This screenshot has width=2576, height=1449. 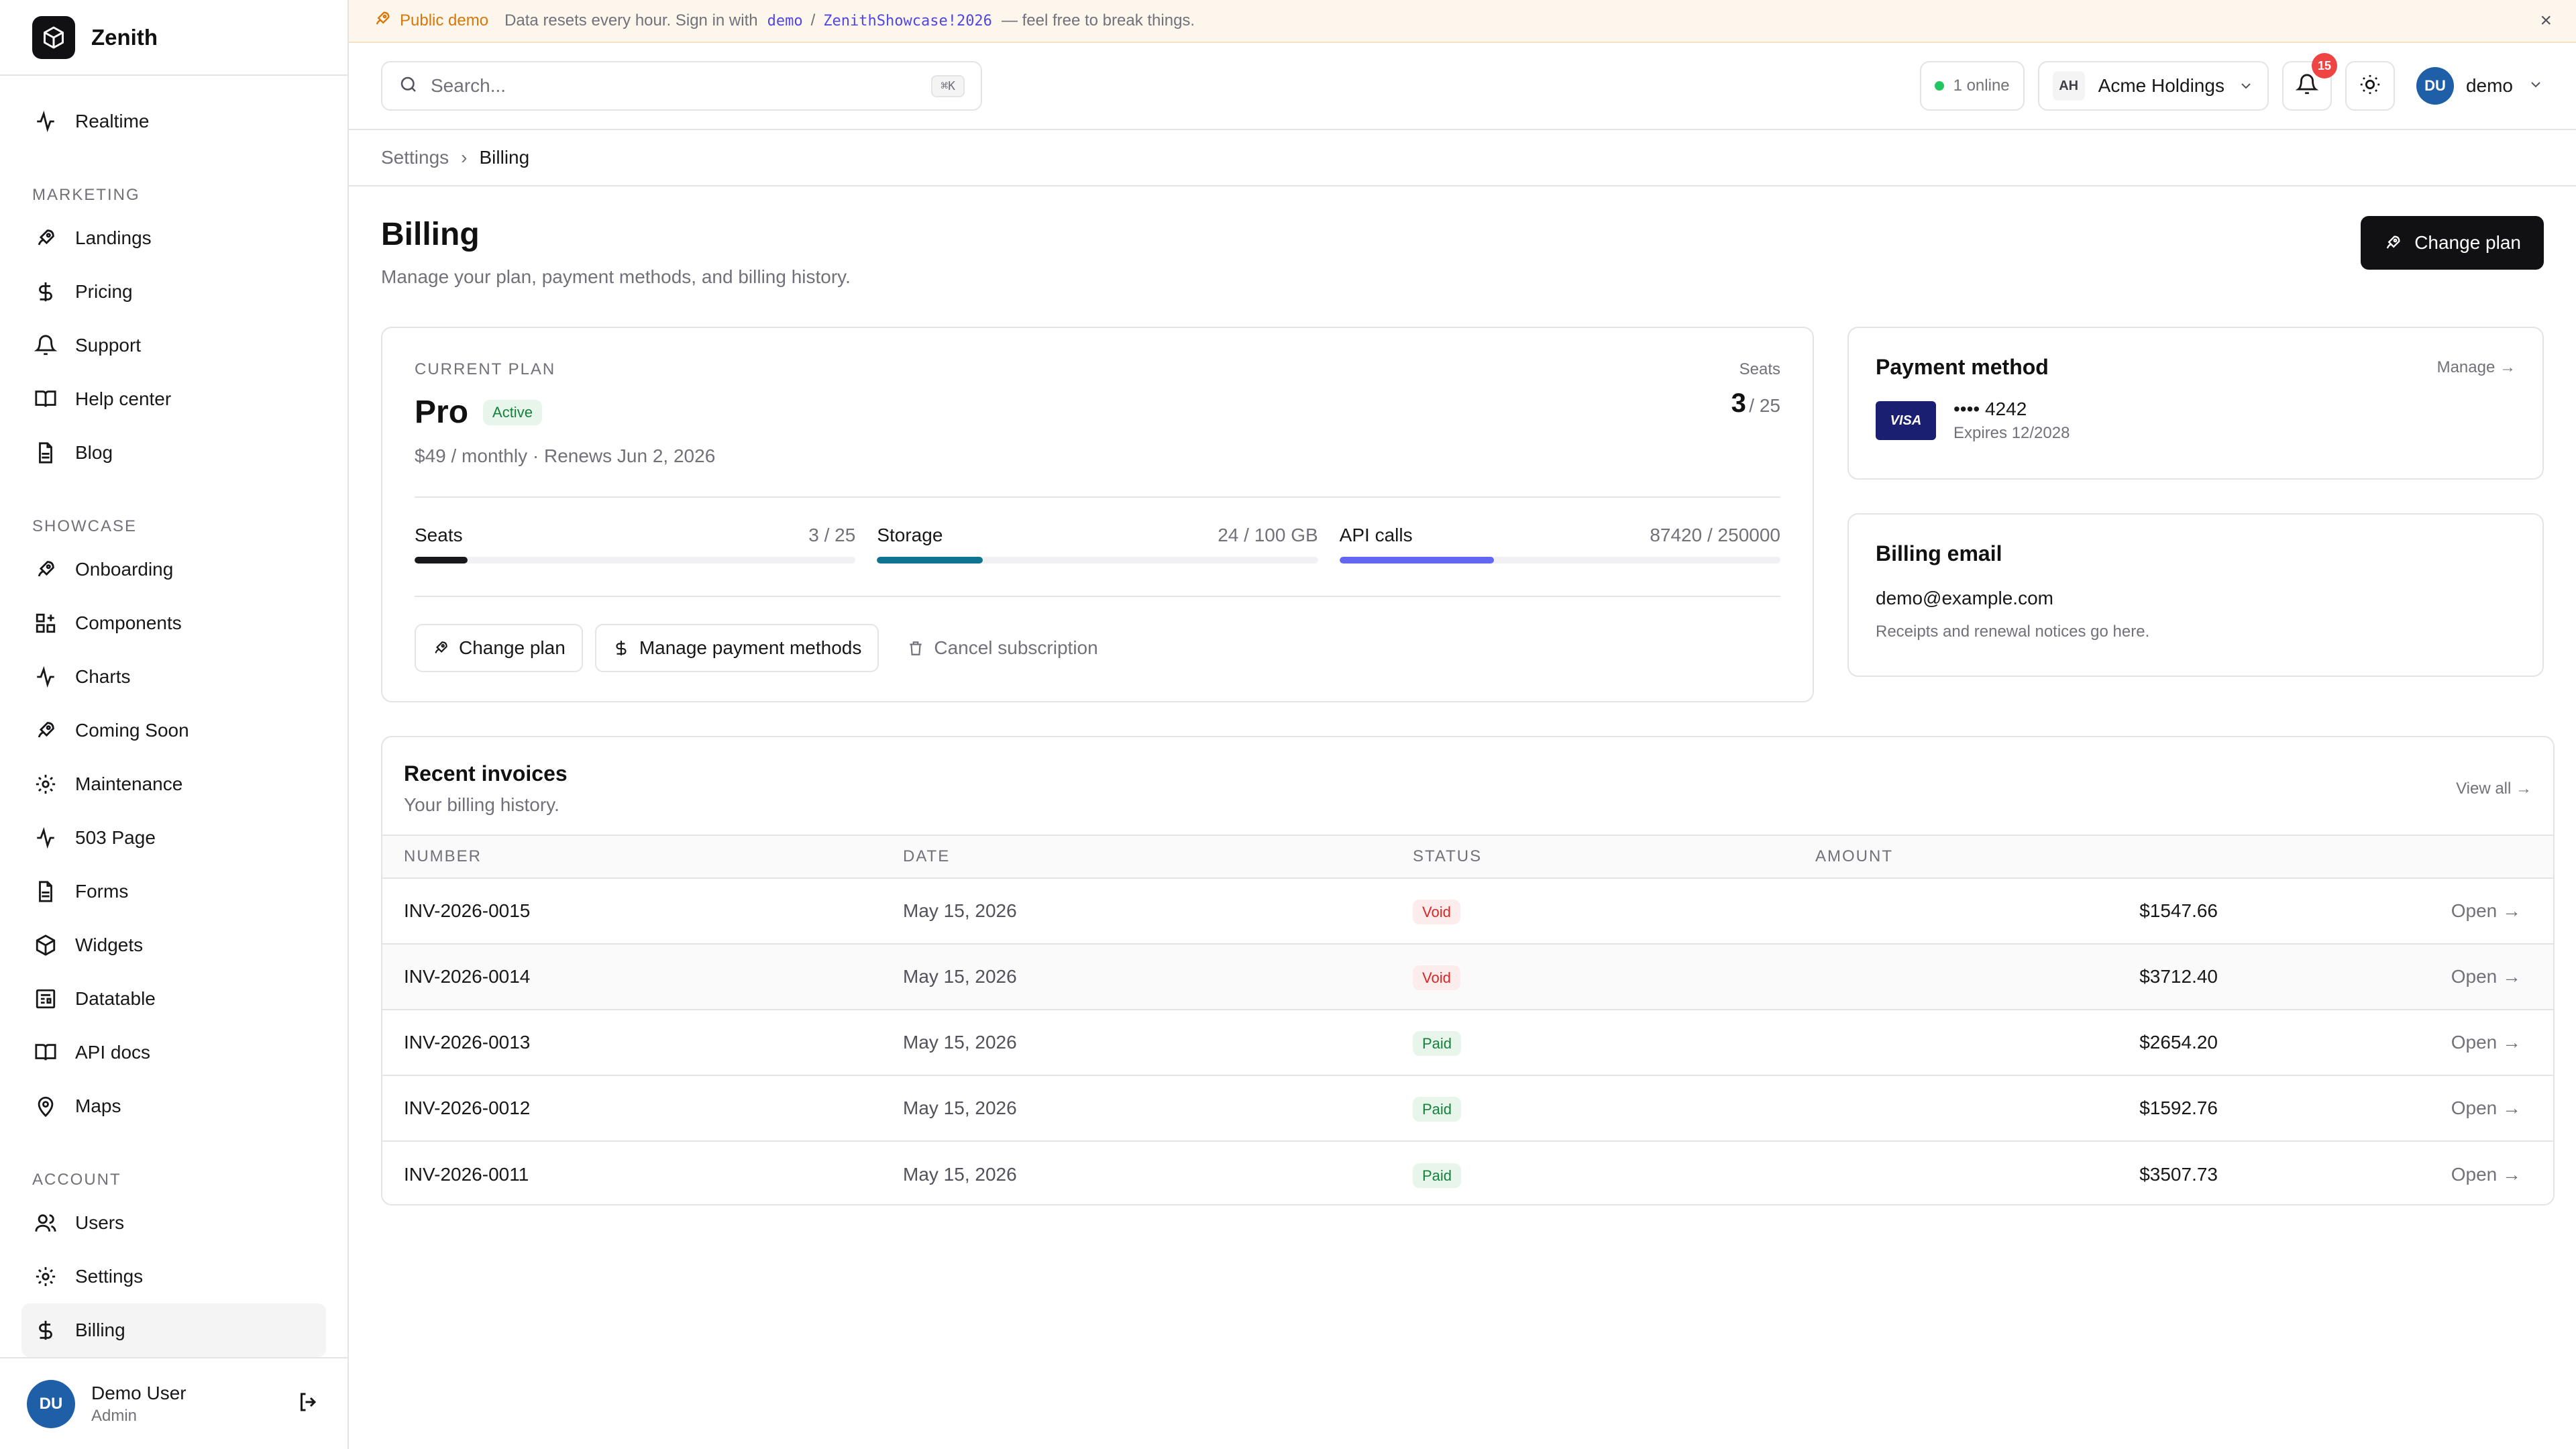 What do you see at coordinates (915, 648) in the screenshot?
I see `trash-icon` at bounding box center [915, 648].